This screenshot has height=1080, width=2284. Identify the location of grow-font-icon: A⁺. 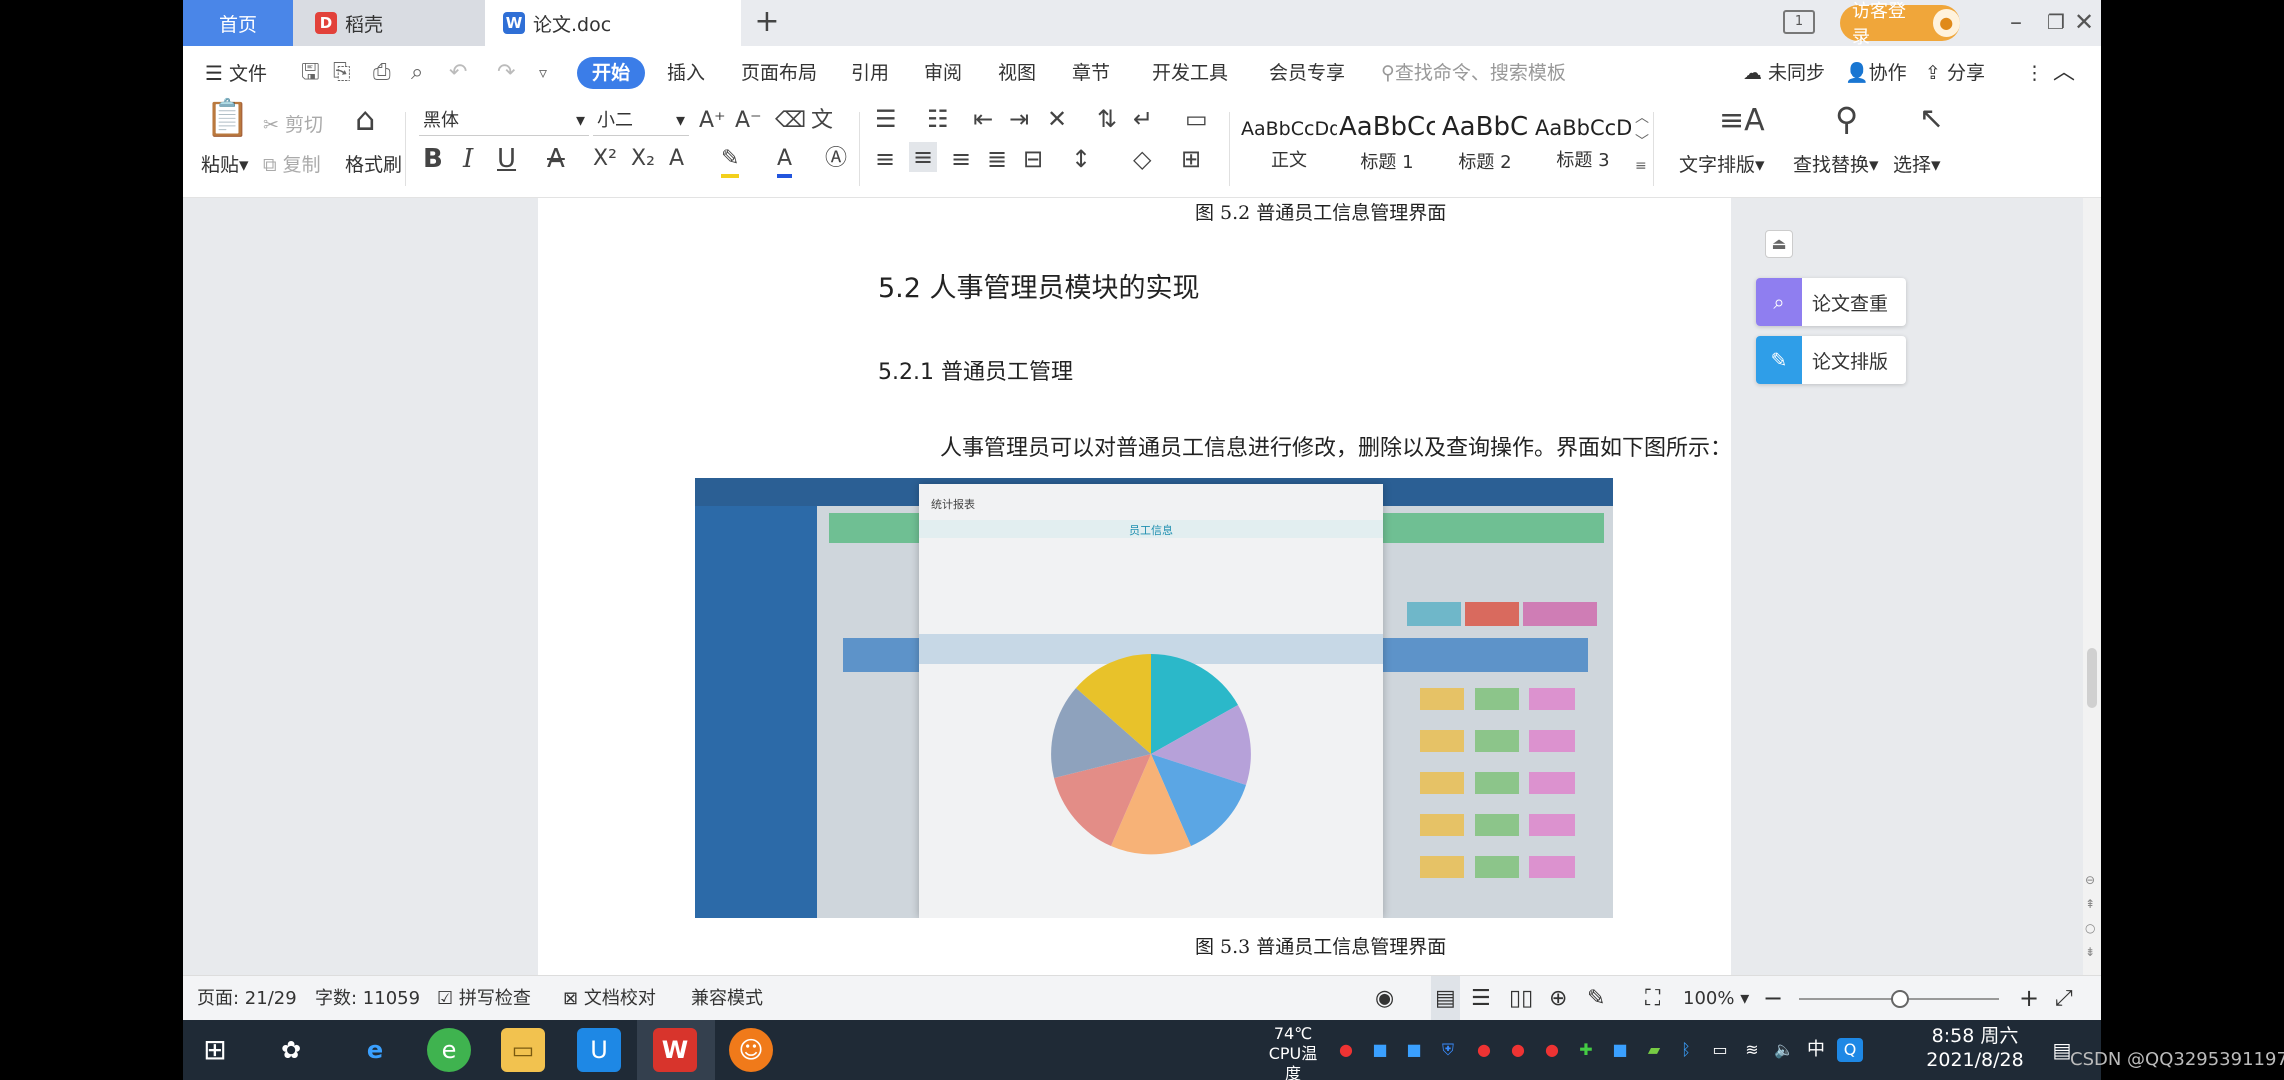
(712, 121).